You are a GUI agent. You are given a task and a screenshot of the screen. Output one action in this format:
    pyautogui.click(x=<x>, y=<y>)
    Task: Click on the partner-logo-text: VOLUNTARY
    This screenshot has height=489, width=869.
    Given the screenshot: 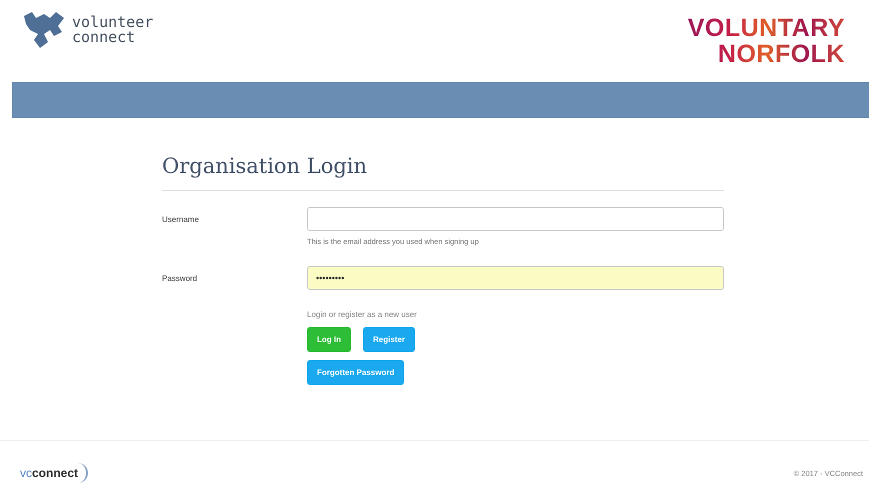 What is the action you would take?
    pyautogui.click(x=766, y=28)
    